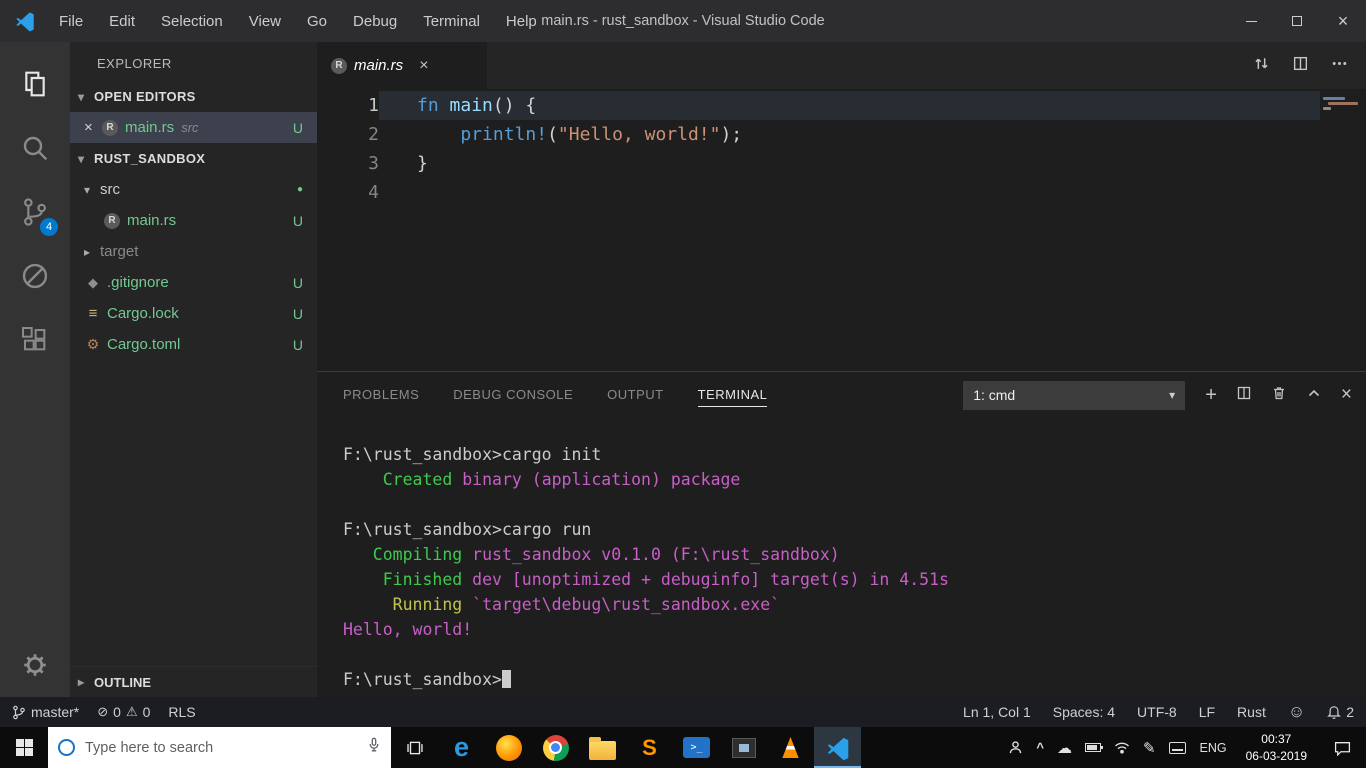  What do you see at coordinates (373, 163) in the screenshot?
I see `line-number: 3` at bounding box center [373, 163].